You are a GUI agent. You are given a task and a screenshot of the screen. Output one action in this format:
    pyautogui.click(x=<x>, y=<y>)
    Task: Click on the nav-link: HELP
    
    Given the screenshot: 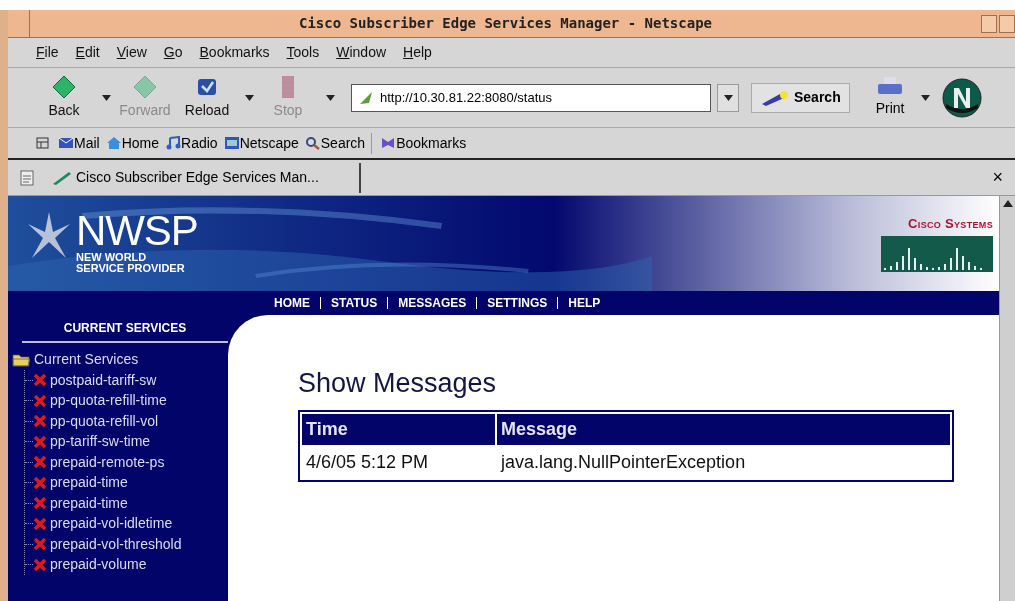 What is the action you would take?
    pyautogui.click(x=584, y=303)
    